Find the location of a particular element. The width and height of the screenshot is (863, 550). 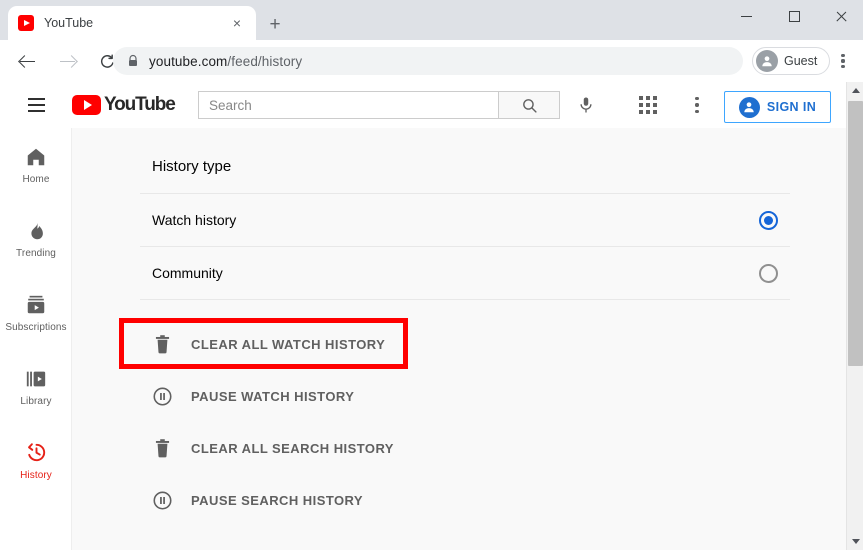

scroll-down-button is located at coordinates (855, 541).